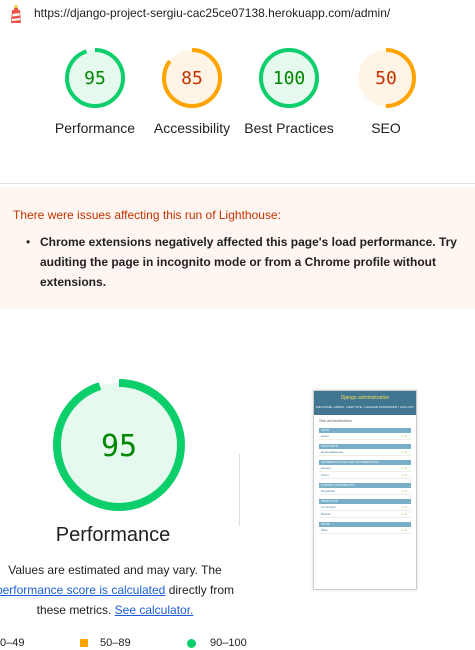 The height and width of the screenshot is (650, 475). I want to click on legend-average-label: 50–89, so click(115, 643).